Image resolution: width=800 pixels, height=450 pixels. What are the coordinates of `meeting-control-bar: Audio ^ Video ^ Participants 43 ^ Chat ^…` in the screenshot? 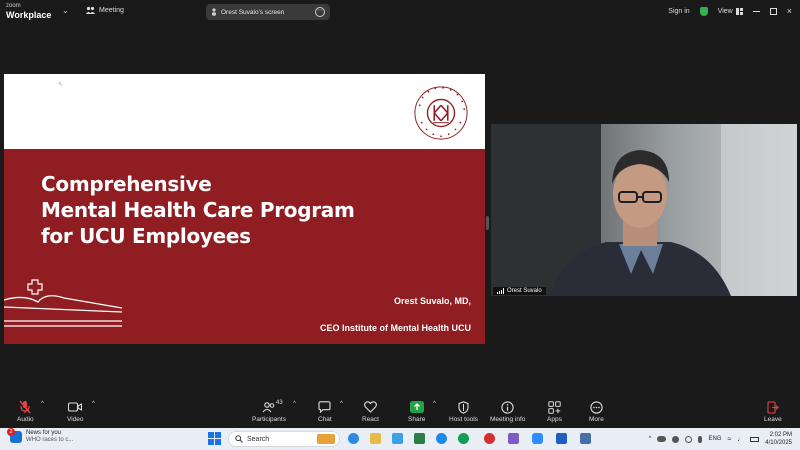 It's located at (400, 413).